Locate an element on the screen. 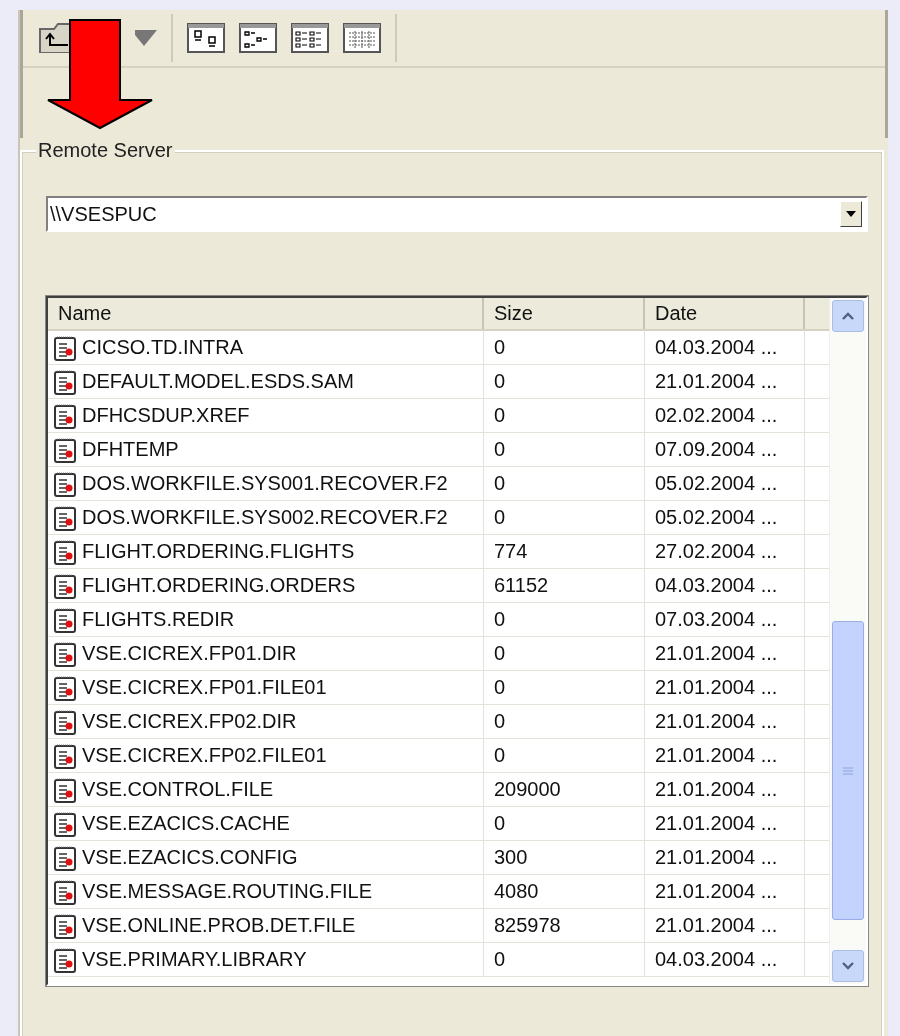 The height and width of the screenshot is (1036, 900). file-name: DEFAULT.MODEL.ESDS.SAM is located at coordinates (266, 381).